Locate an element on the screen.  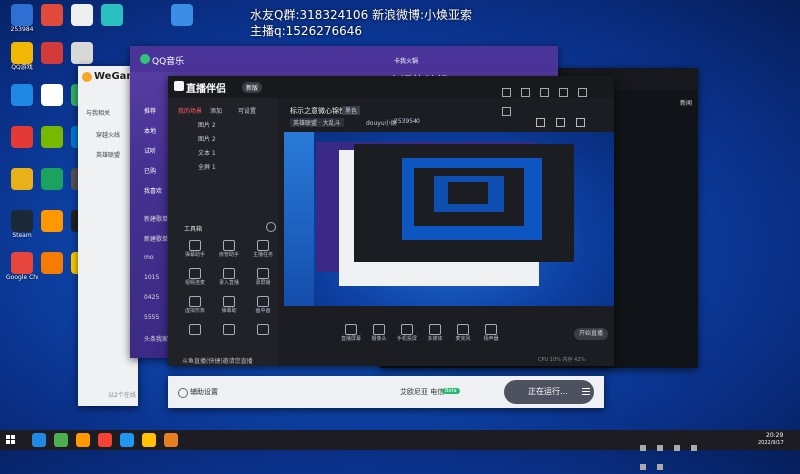
toolbox-tool: 弹幕助 is located at coordinates (229, 305).